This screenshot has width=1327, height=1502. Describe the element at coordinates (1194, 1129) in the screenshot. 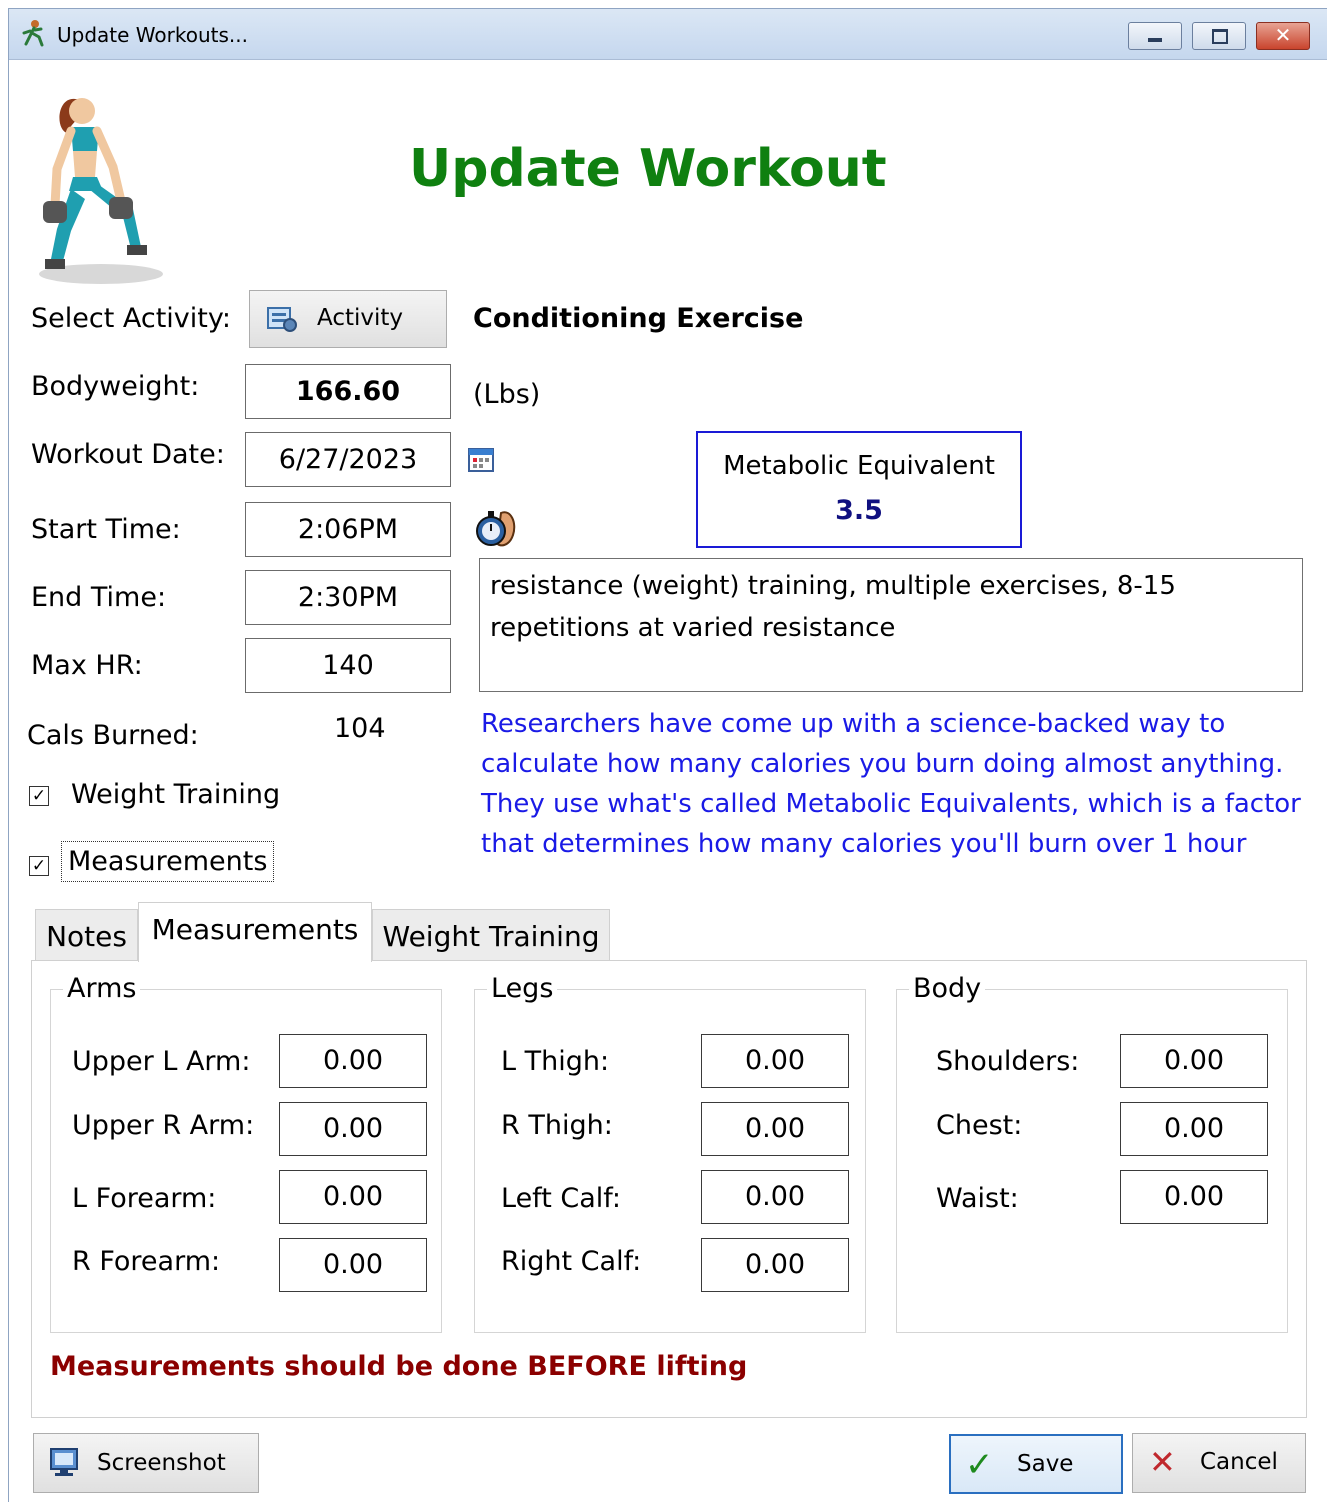

I see `chest-field: 0.00` at that location.